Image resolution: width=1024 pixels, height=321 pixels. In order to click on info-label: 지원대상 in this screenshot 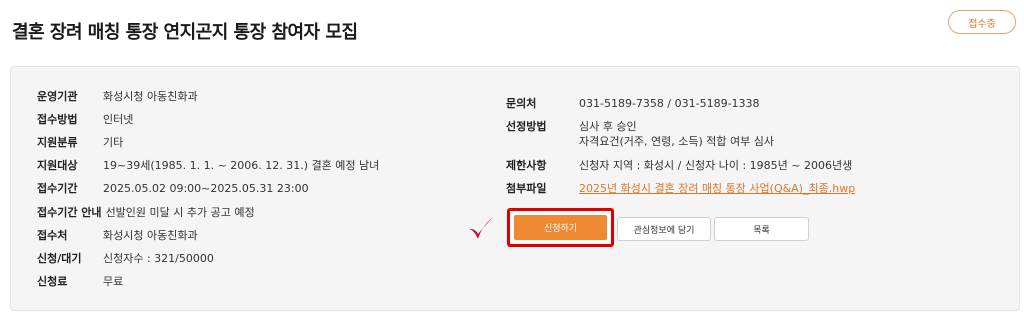, I will do `click(57, 165)`.